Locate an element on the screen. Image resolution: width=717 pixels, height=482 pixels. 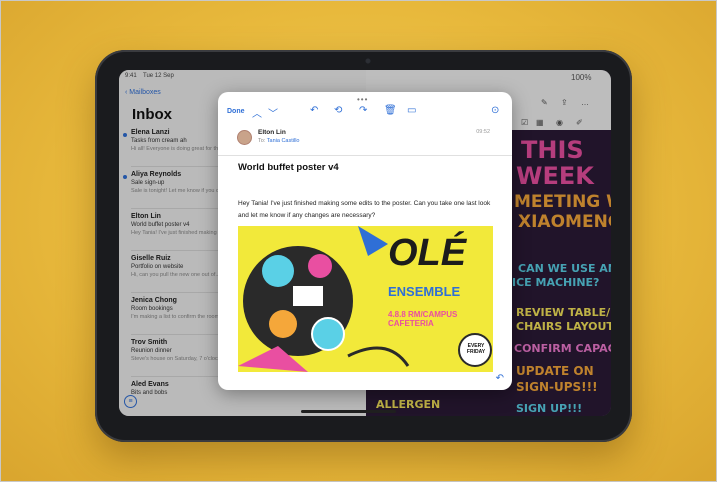
sender-name: Elton Lin is located at coordinates (272, 132).